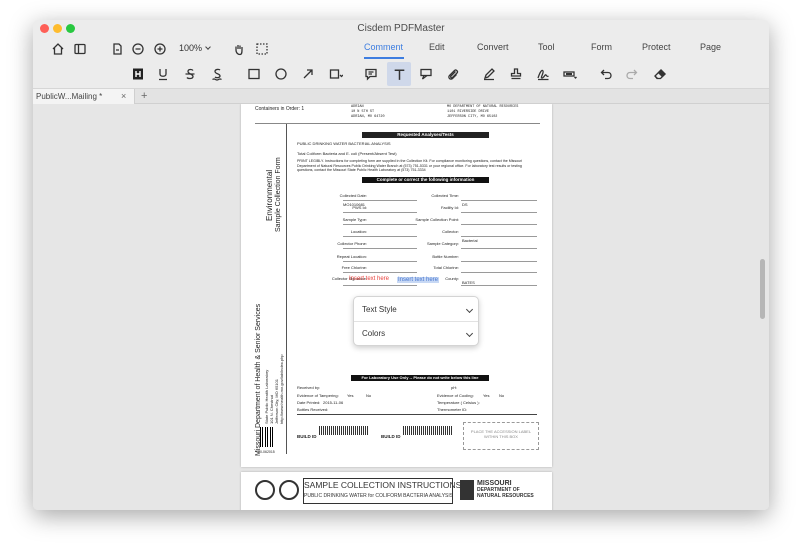  What do you see at coordinates (437, 47) in the screenshot?
I see `menu-edit: Edit` at bounding box center [437, 47].